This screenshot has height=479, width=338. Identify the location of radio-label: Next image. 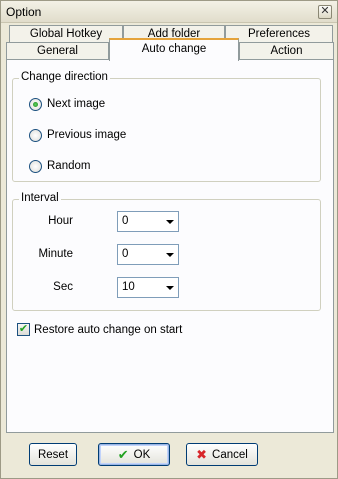
(76, 104).